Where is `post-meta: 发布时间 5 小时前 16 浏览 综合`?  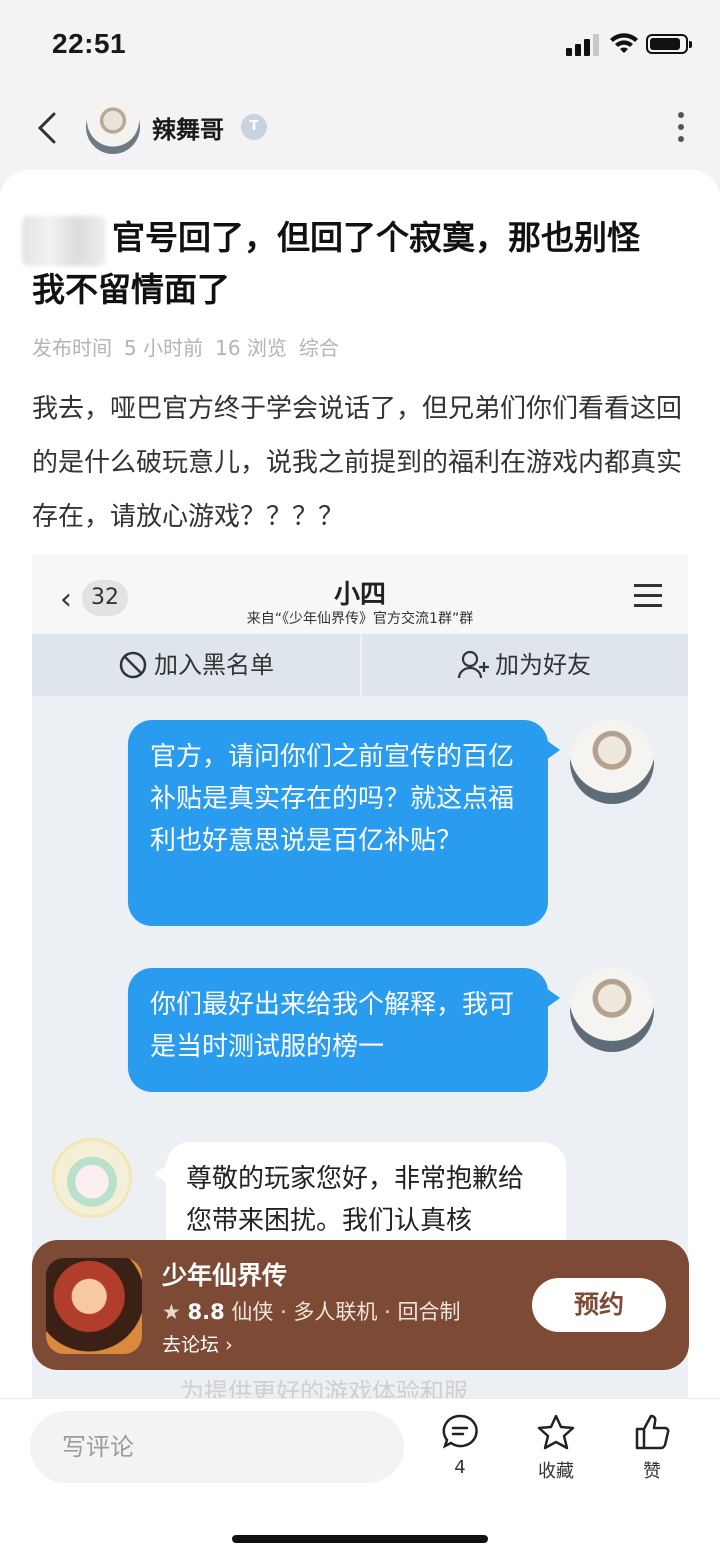
post-meta: 发布时间 5 小时前 16 浏览 综合 is located at coordinates (191, 346).